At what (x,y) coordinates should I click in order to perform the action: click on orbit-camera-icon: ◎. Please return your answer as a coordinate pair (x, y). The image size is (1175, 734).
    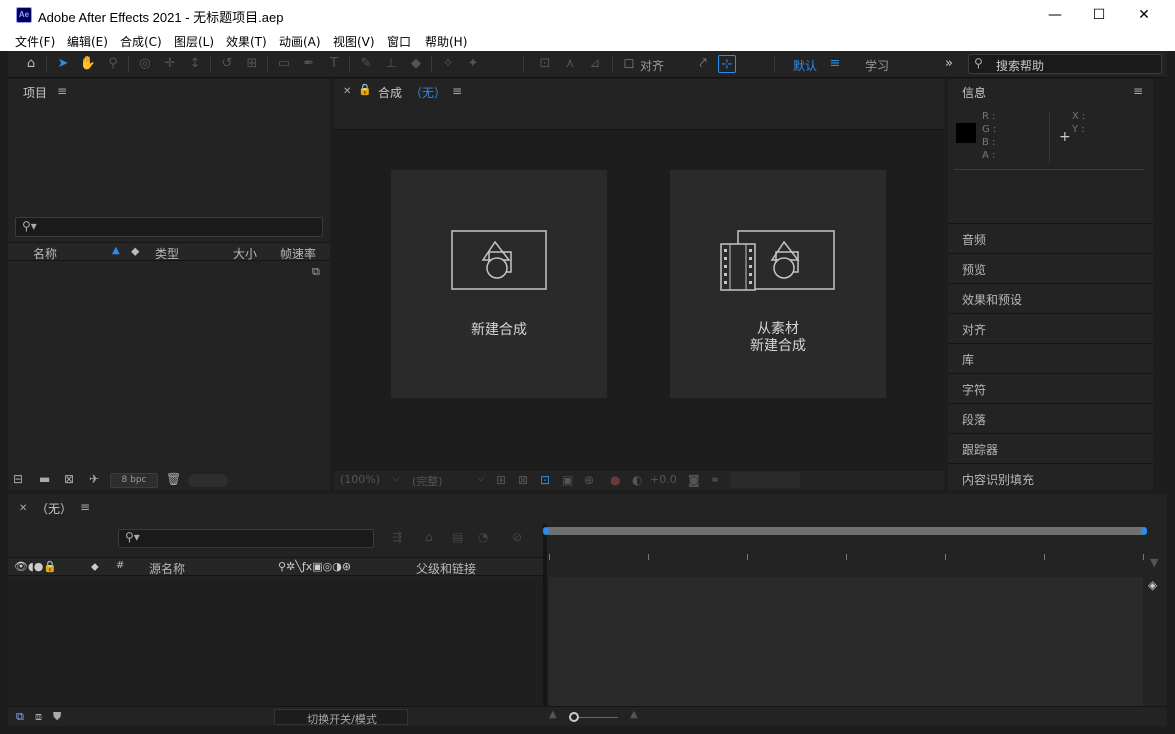
    Looking at the image, I should click on (145, 64).